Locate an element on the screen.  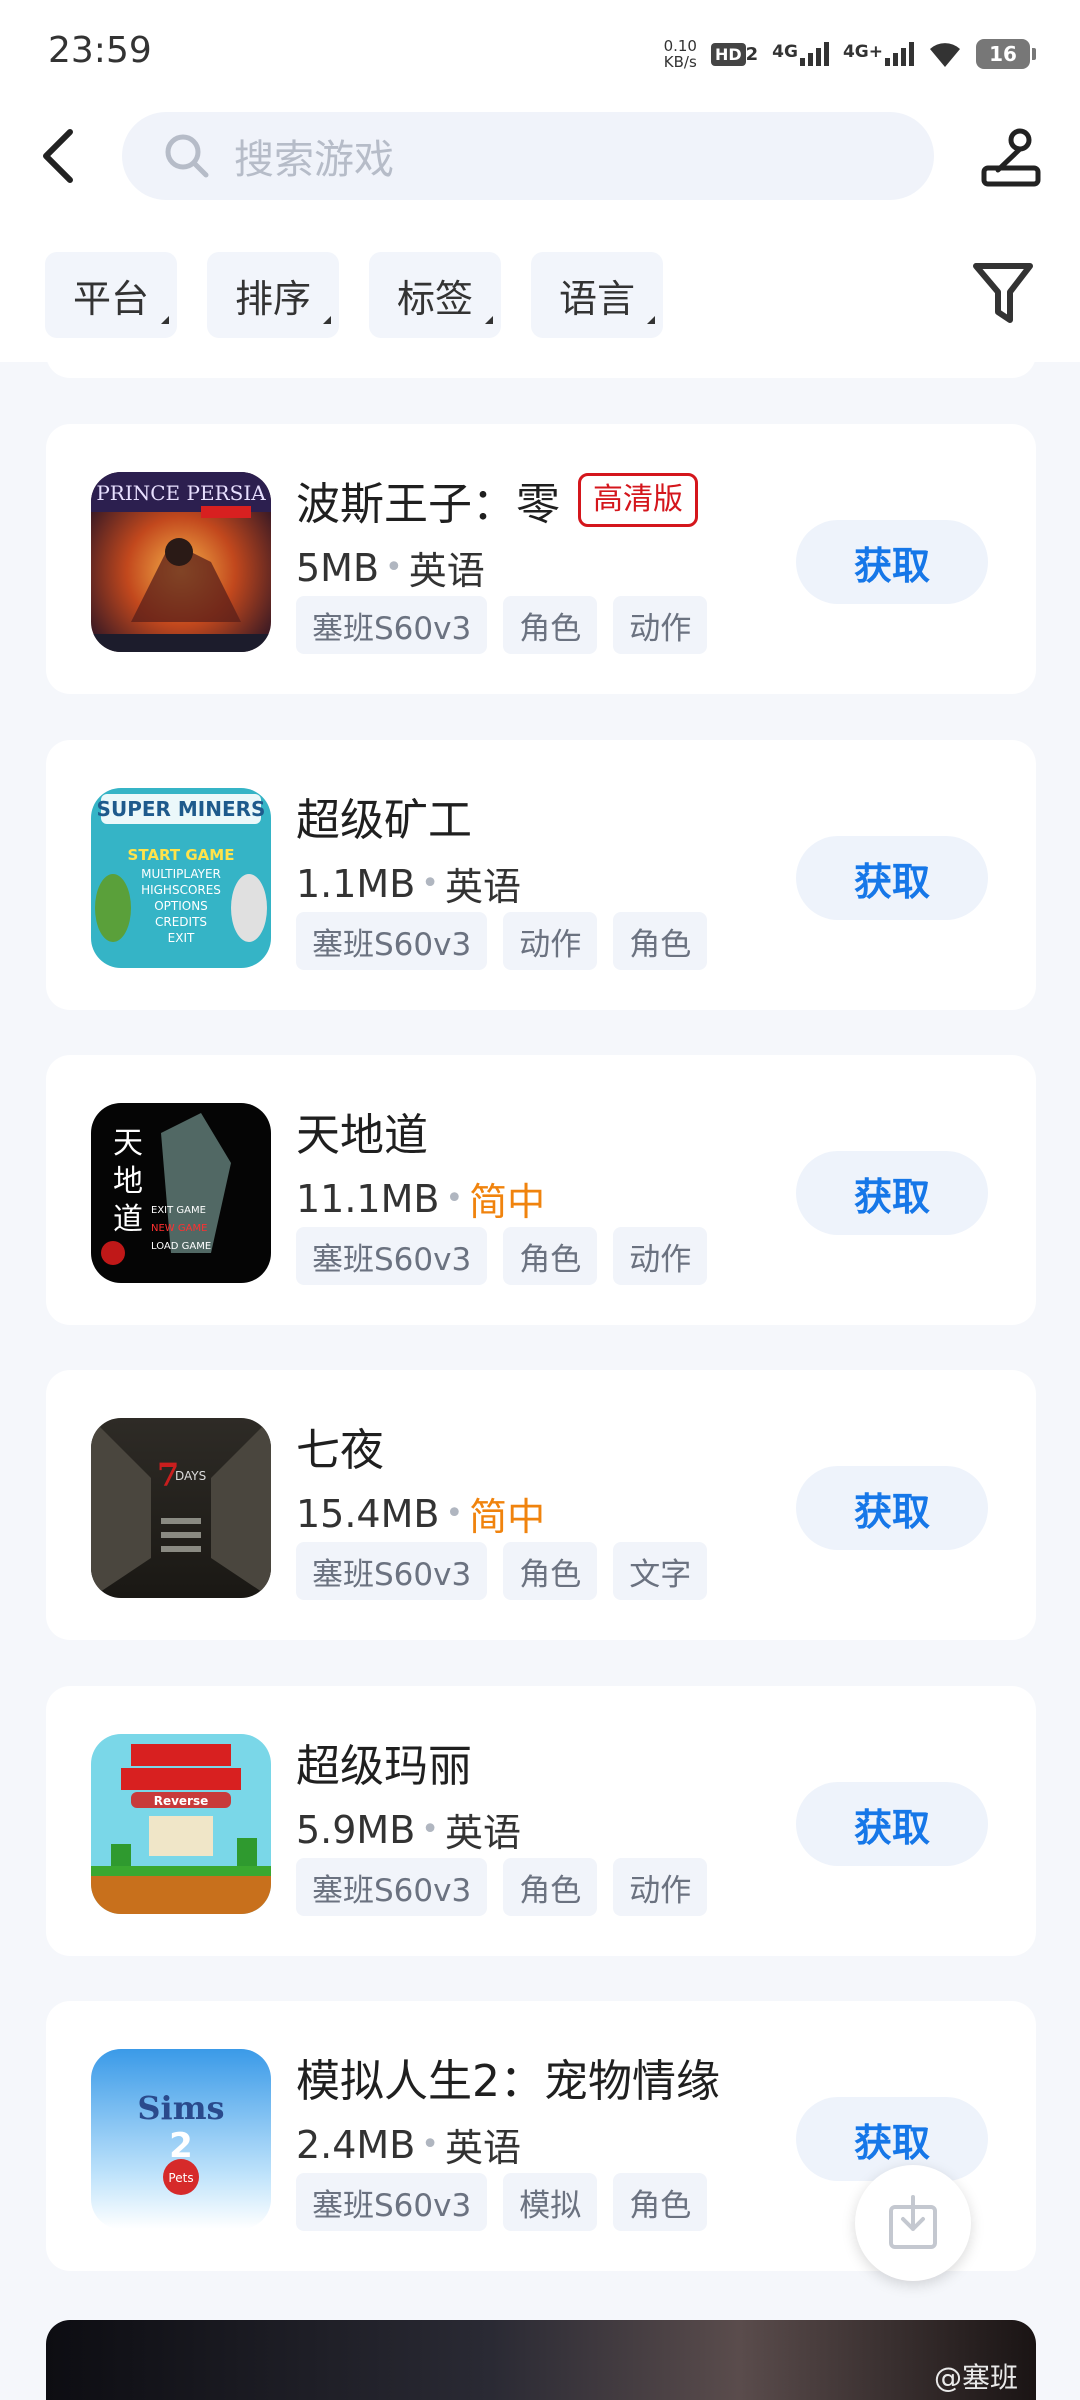
tag-list: 塞班S60v3 动作 角色 is located at coordinates (502, 941).